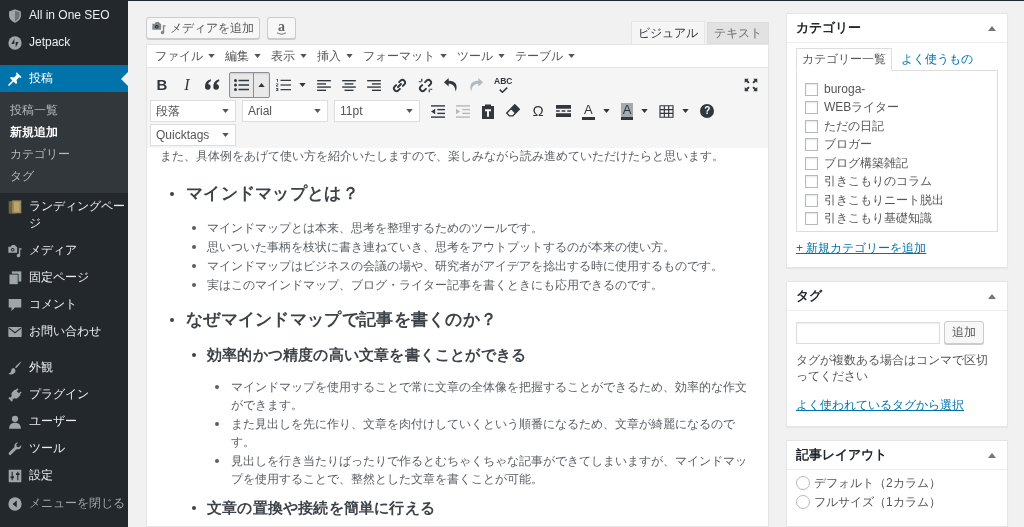 This screenshot has height=527, width=1024. Describe the element at coordinates (212, 85) in the screenshot. I see `quote-icon` at that location.